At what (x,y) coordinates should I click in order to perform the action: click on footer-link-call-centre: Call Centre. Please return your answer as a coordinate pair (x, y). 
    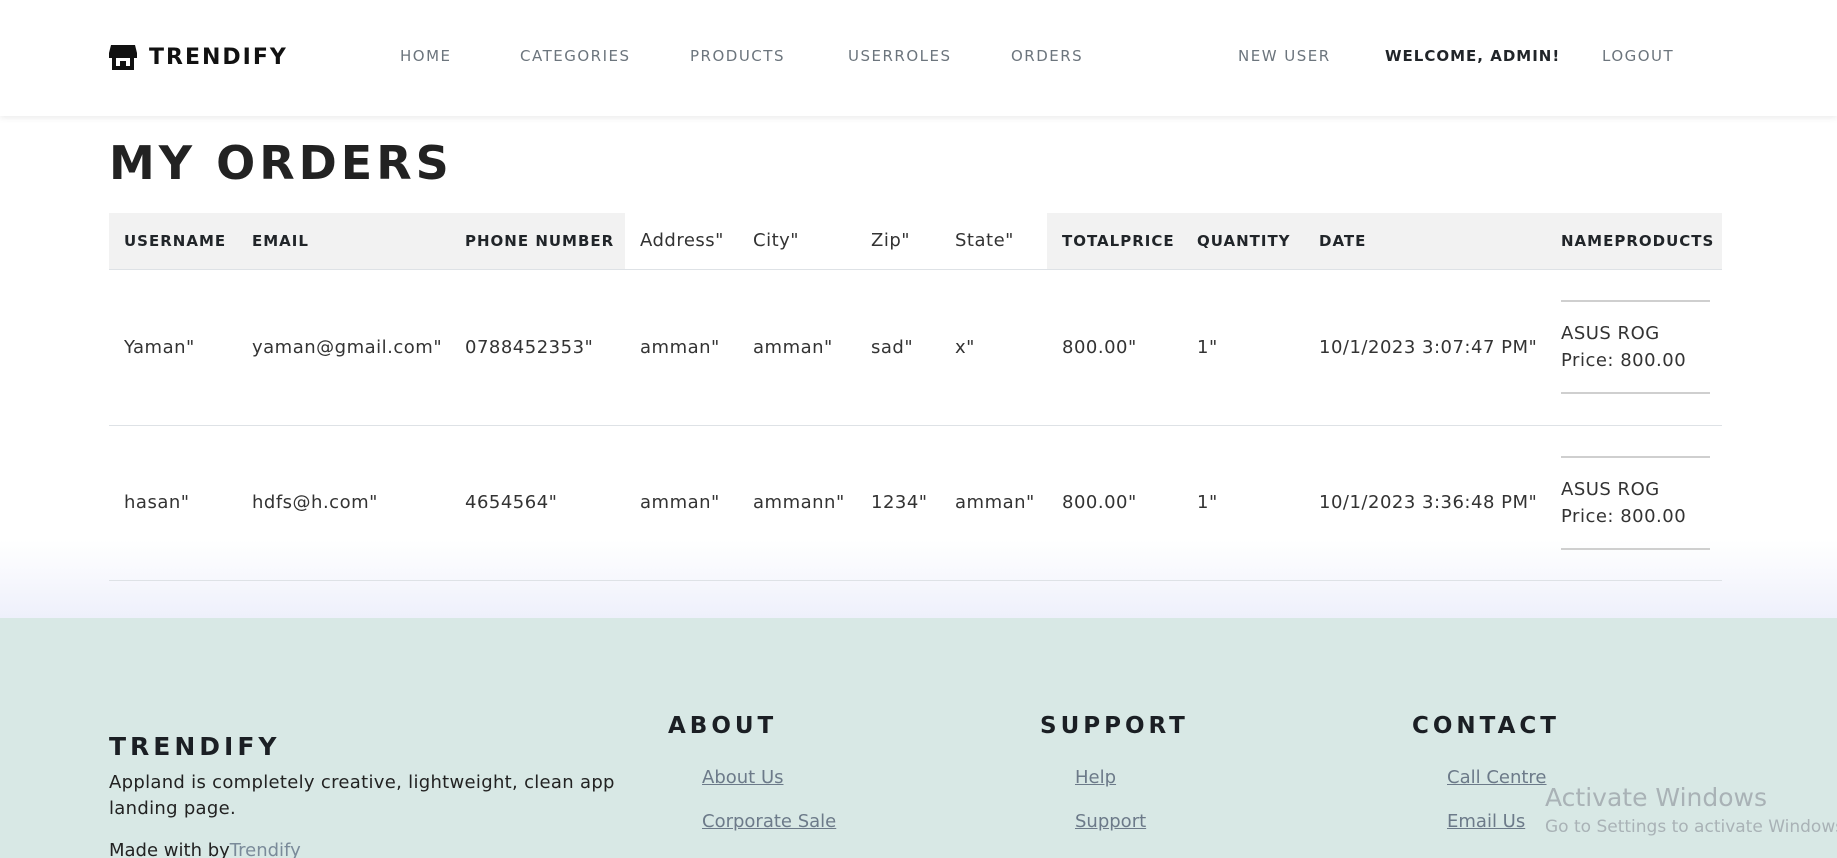
    Looking at the image, I should click on (1497, 777).